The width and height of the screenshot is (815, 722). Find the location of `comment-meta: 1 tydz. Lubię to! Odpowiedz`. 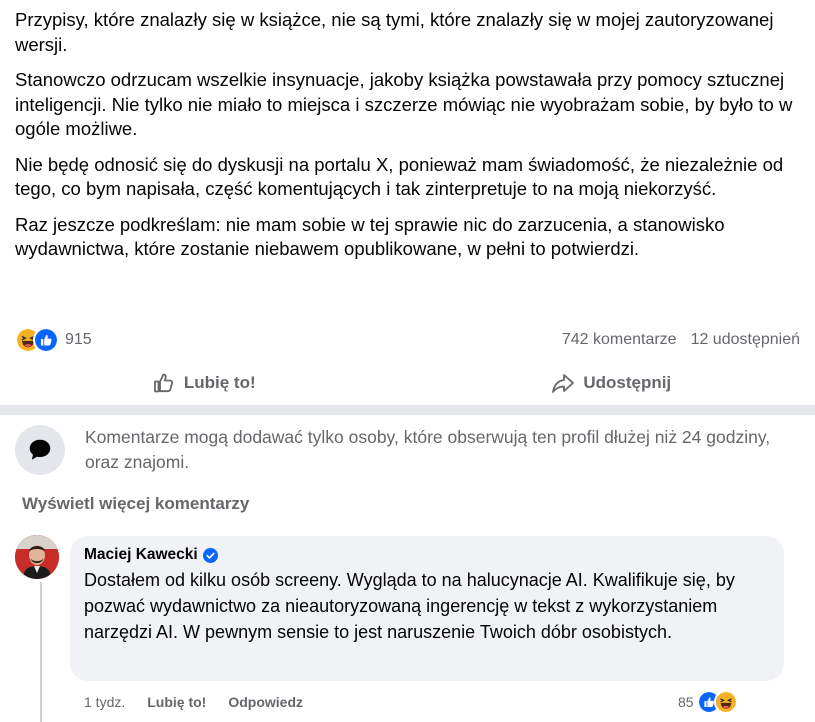

comment-meta: 1 tydz. Lubię to! Odpowiedz is located at coordinates (193, 702).